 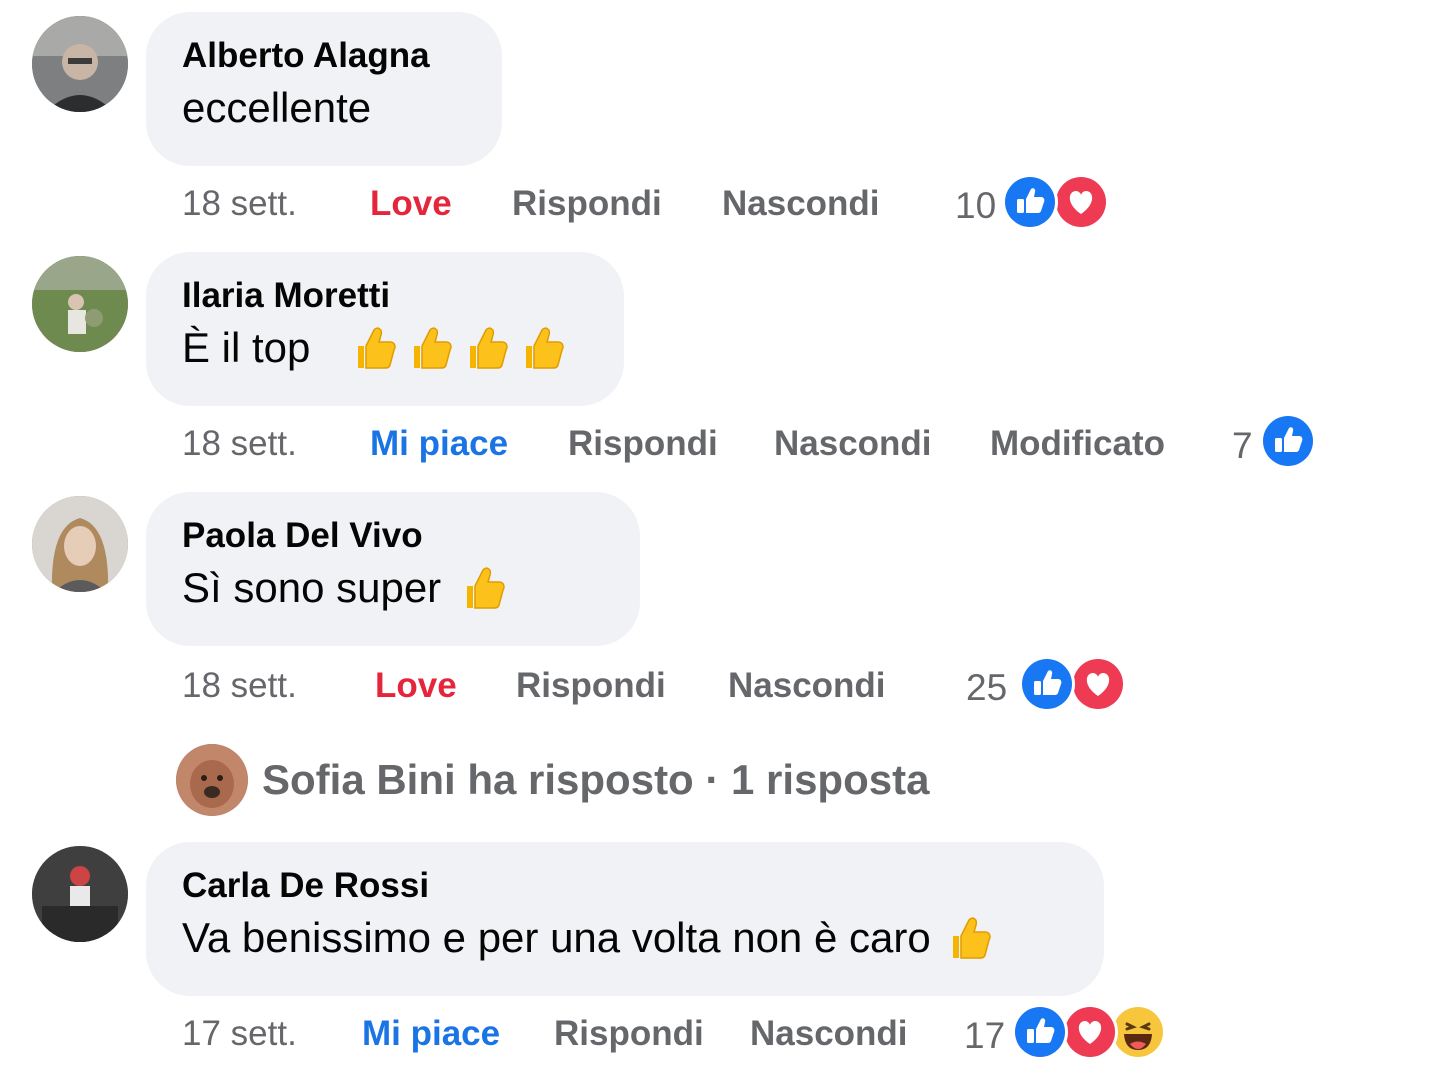 I want to click on comment-text: eccellente, so click(x=324, y=108).